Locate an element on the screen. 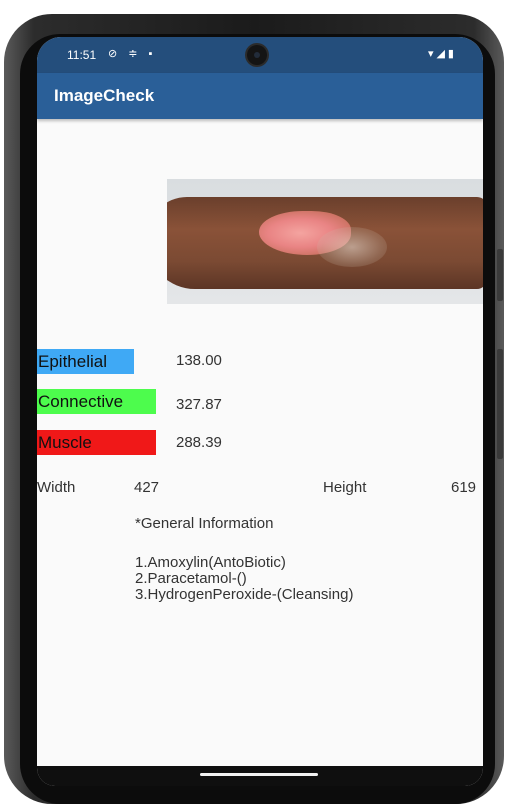 Image resolution: width=509 pixels, height=807 pixels. status-bar: 11:51 ⊘ ≑ ▪ ▾◢▮ is located at coordinates (260, 55).